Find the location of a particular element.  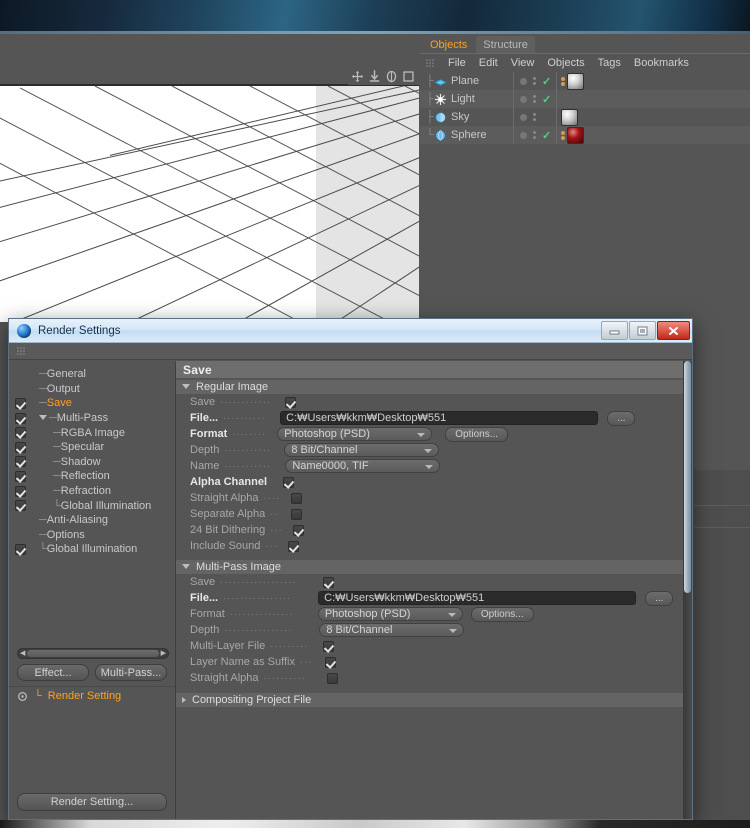

close-button is located at coordinates (673, 330).